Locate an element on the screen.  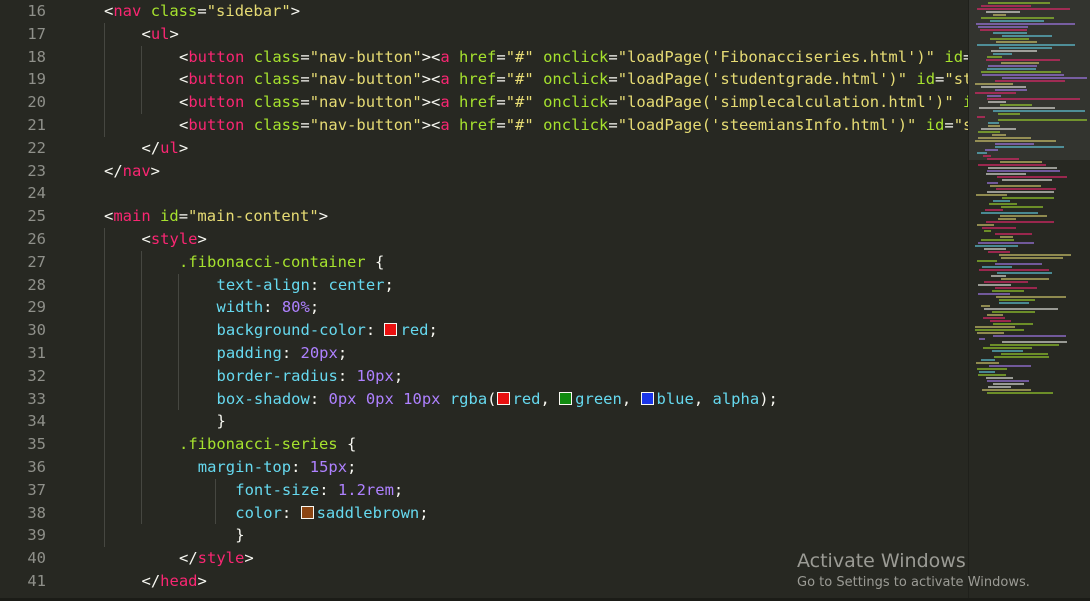
code-line: 32 border-radius: 10px; is located at coordinates (484, 376).